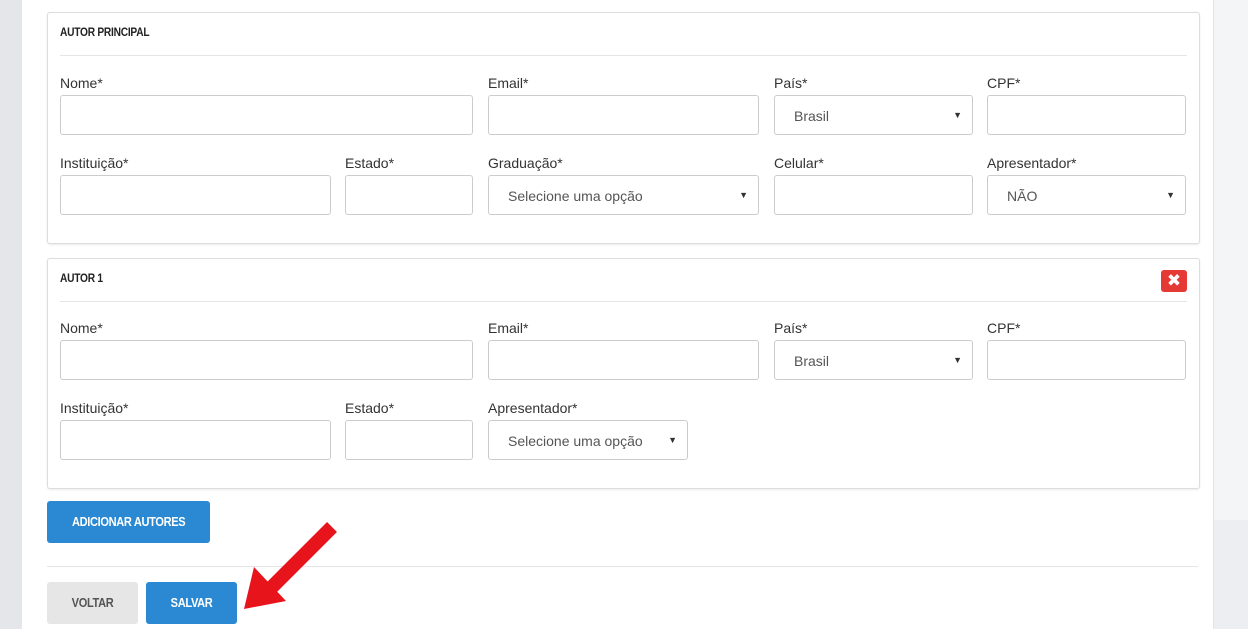  I want to click on apresentador-select-value: Selecione uma opção, so click(575, 441).